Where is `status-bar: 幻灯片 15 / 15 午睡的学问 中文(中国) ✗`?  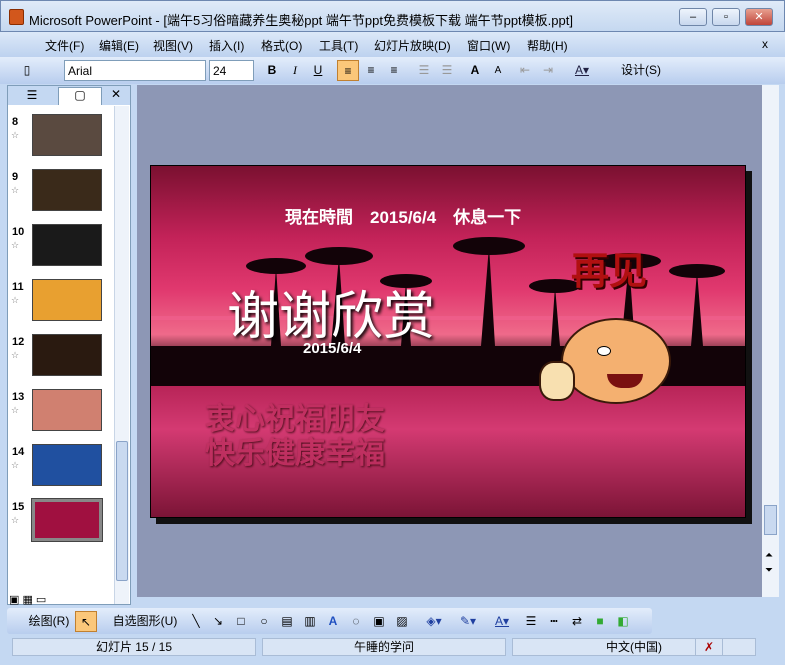
status-bar: 幻灯片 15 / 15 午睡的学问 中文(中国) ✗ is located at coordinates (392, 647).